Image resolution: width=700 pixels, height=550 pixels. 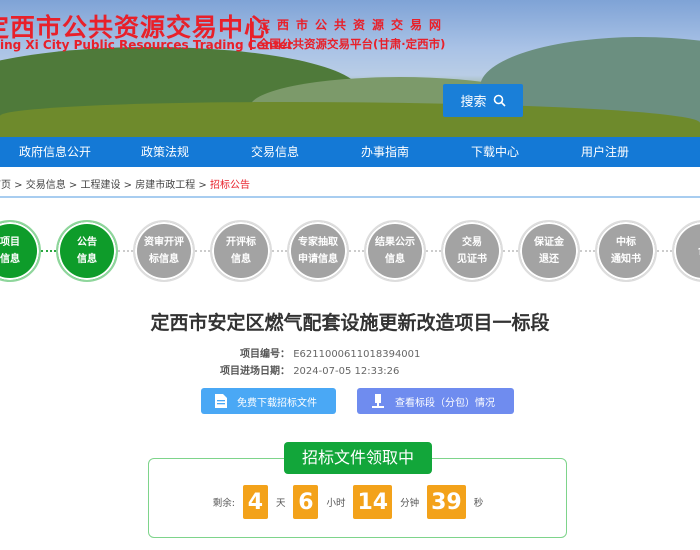 I want to click on view-sections-button: 查看标段（分包）情况, so click(x=435, y=401).